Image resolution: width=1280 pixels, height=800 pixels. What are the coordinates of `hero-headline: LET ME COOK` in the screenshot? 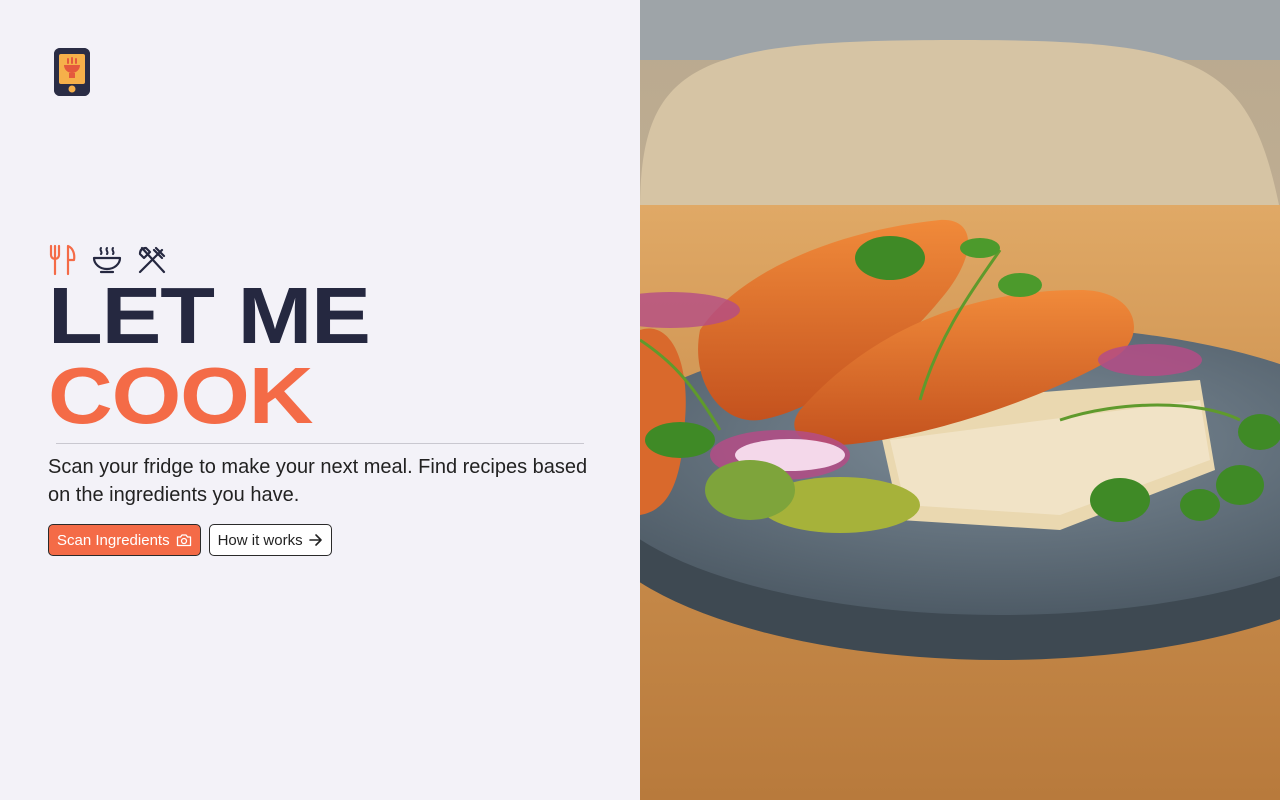 It's located at (209, 356).